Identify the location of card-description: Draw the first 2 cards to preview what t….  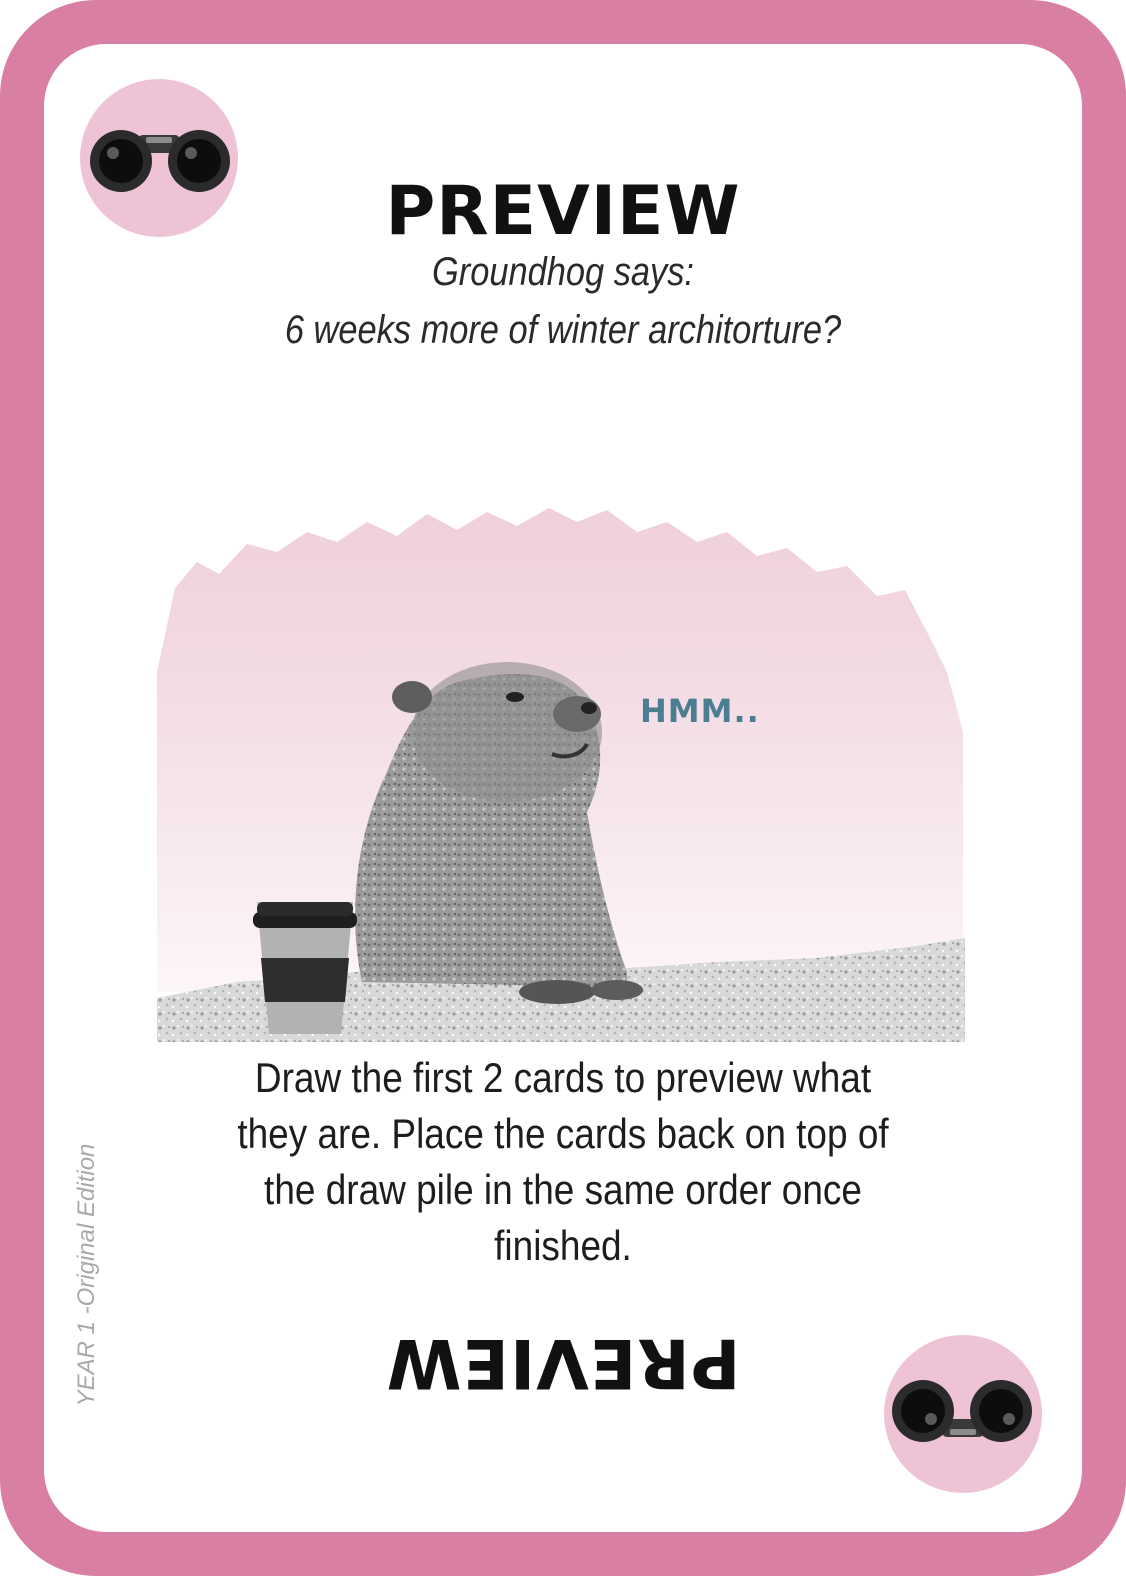
(563, 1161).